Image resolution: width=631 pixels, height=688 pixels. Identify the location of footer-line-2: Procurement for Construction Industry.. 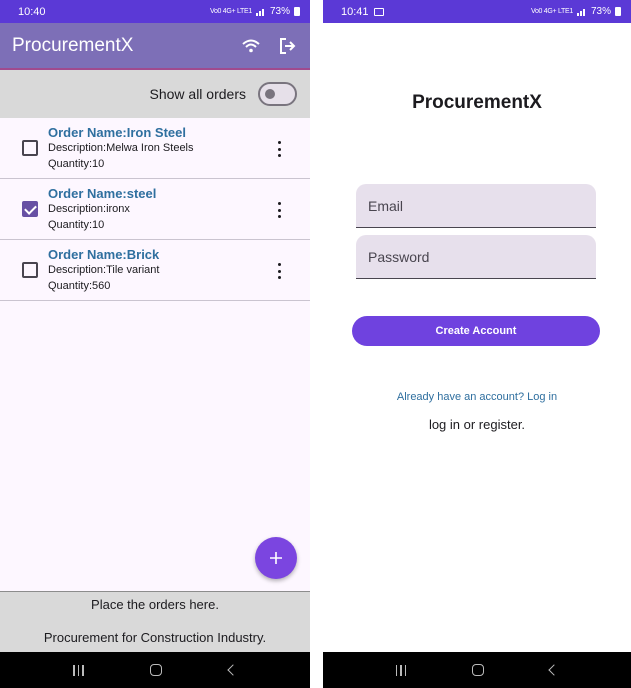
(155, 637).